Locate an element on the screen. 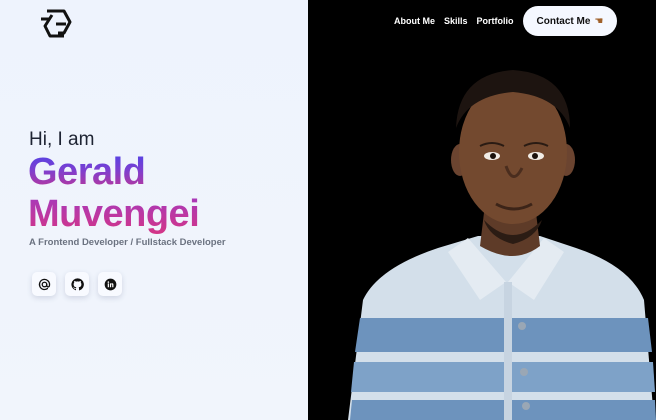 The width and height of the screenshot is (656, 420). github-icon is located at coordinates (77, 283).